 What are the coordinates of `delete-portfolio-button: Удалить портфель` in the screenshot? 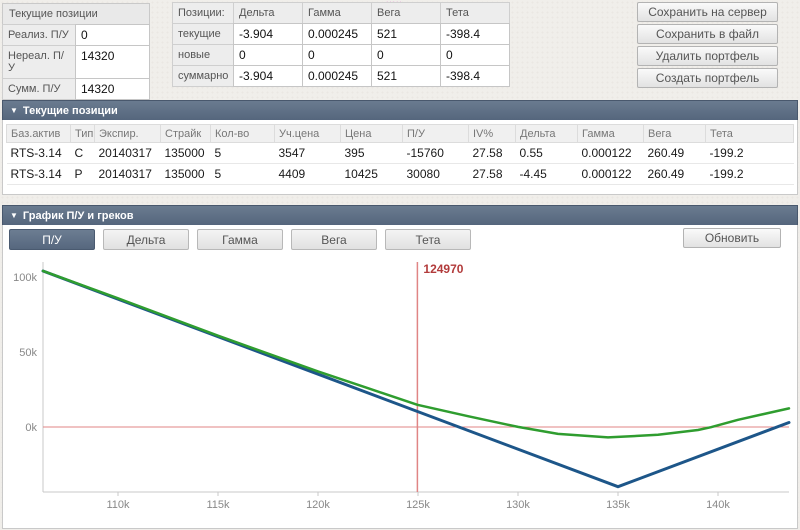 It's located at (707, 56).